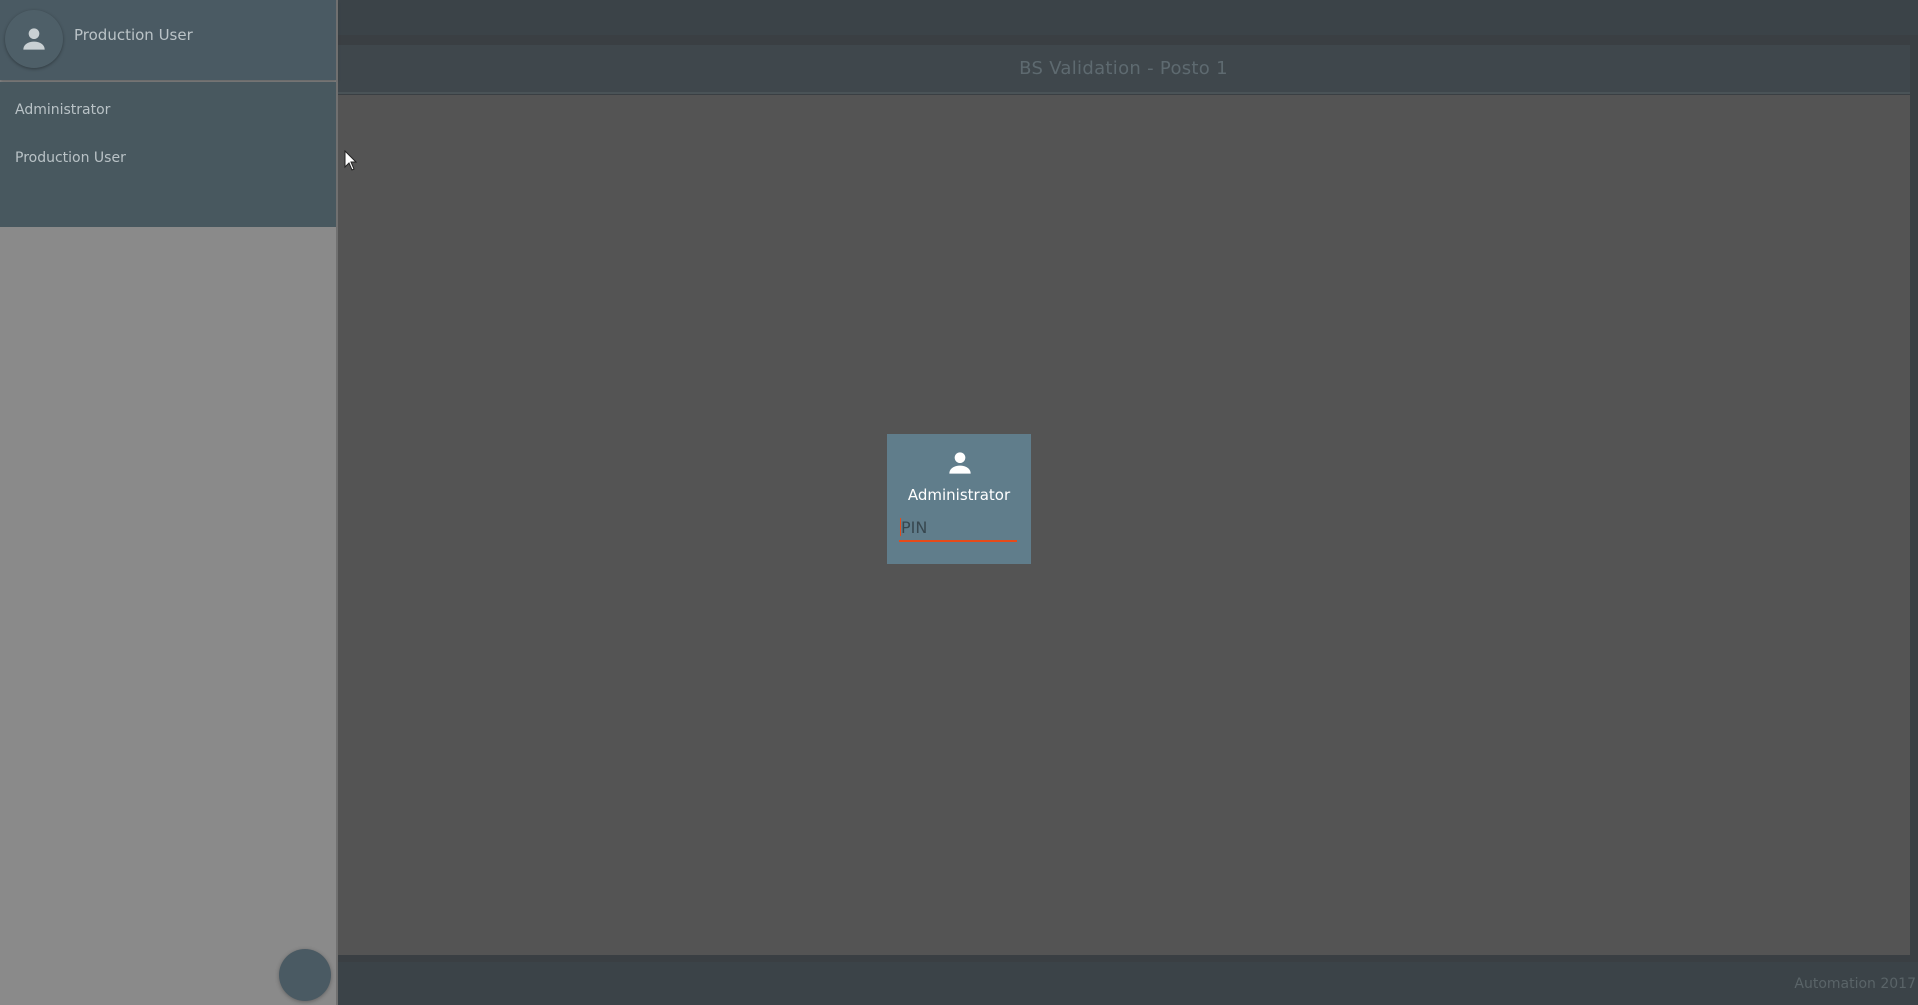 Image resolution: width=1918 pixels, height=1005 pixels. What do you see at coordinates (1855, 984) in the screenshot?
I see `footer-text: Automation 2017` at bounding box center [1855, 984].